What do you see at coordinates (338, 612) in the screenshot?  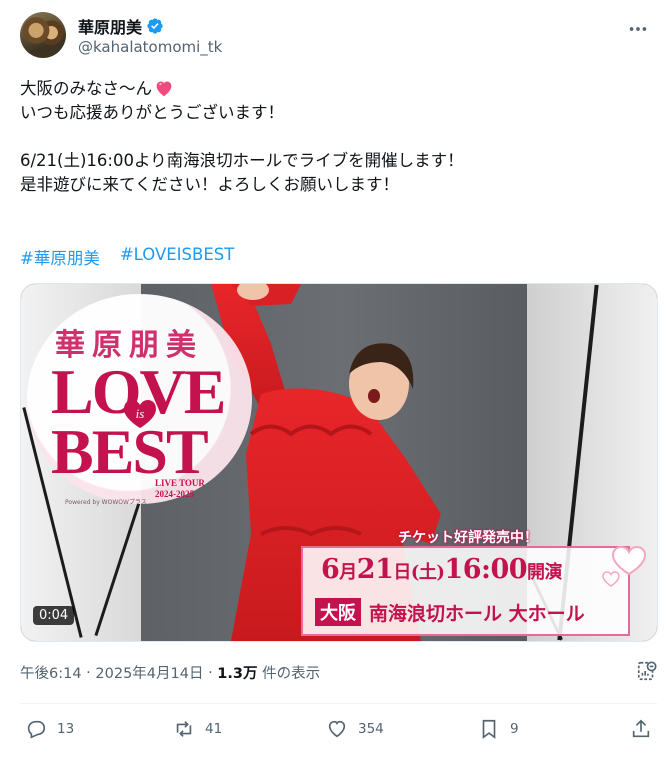 I see `venue-city-tag: 大阪` at bounding box center [338, 612].